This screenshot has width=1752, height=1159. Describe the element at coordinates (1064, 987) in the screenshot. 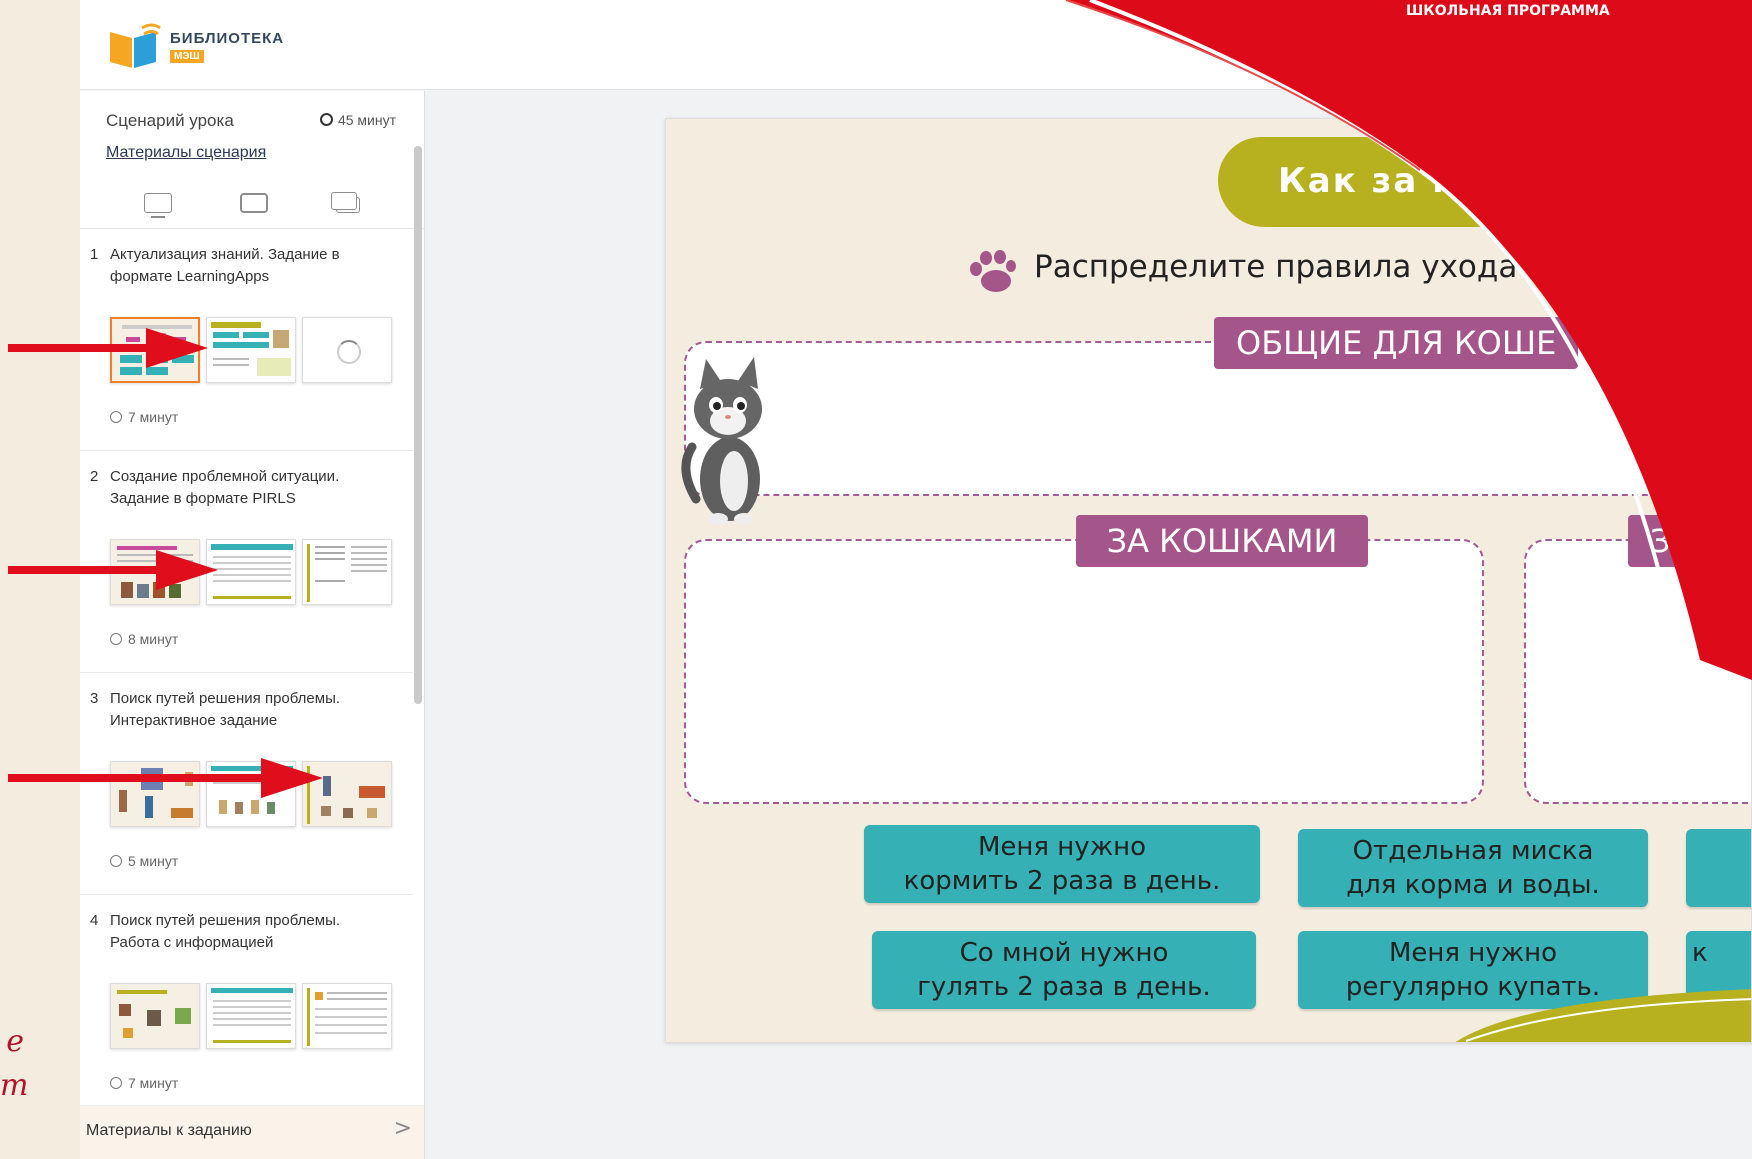

I see `rule-card-line: гулять 2 раза в день.` at that location.